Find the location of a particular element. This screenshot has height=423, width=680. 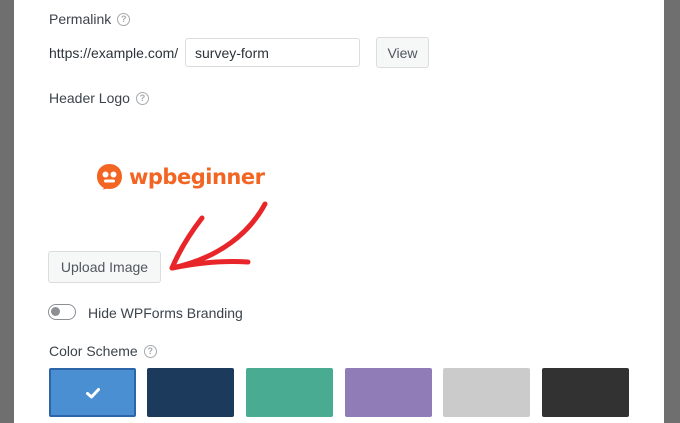

permalink-label-row: Permalink ? is located at coordinates (90, 19).